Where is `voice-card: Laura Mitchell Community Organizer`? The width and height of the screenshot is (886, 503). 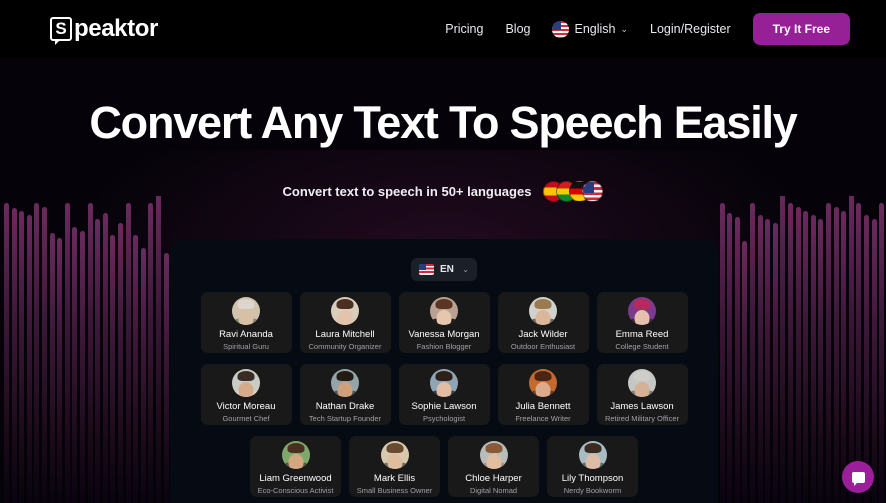 voice-card: Laura Mitchell Community Organizer is located at coordinates (345, 322).